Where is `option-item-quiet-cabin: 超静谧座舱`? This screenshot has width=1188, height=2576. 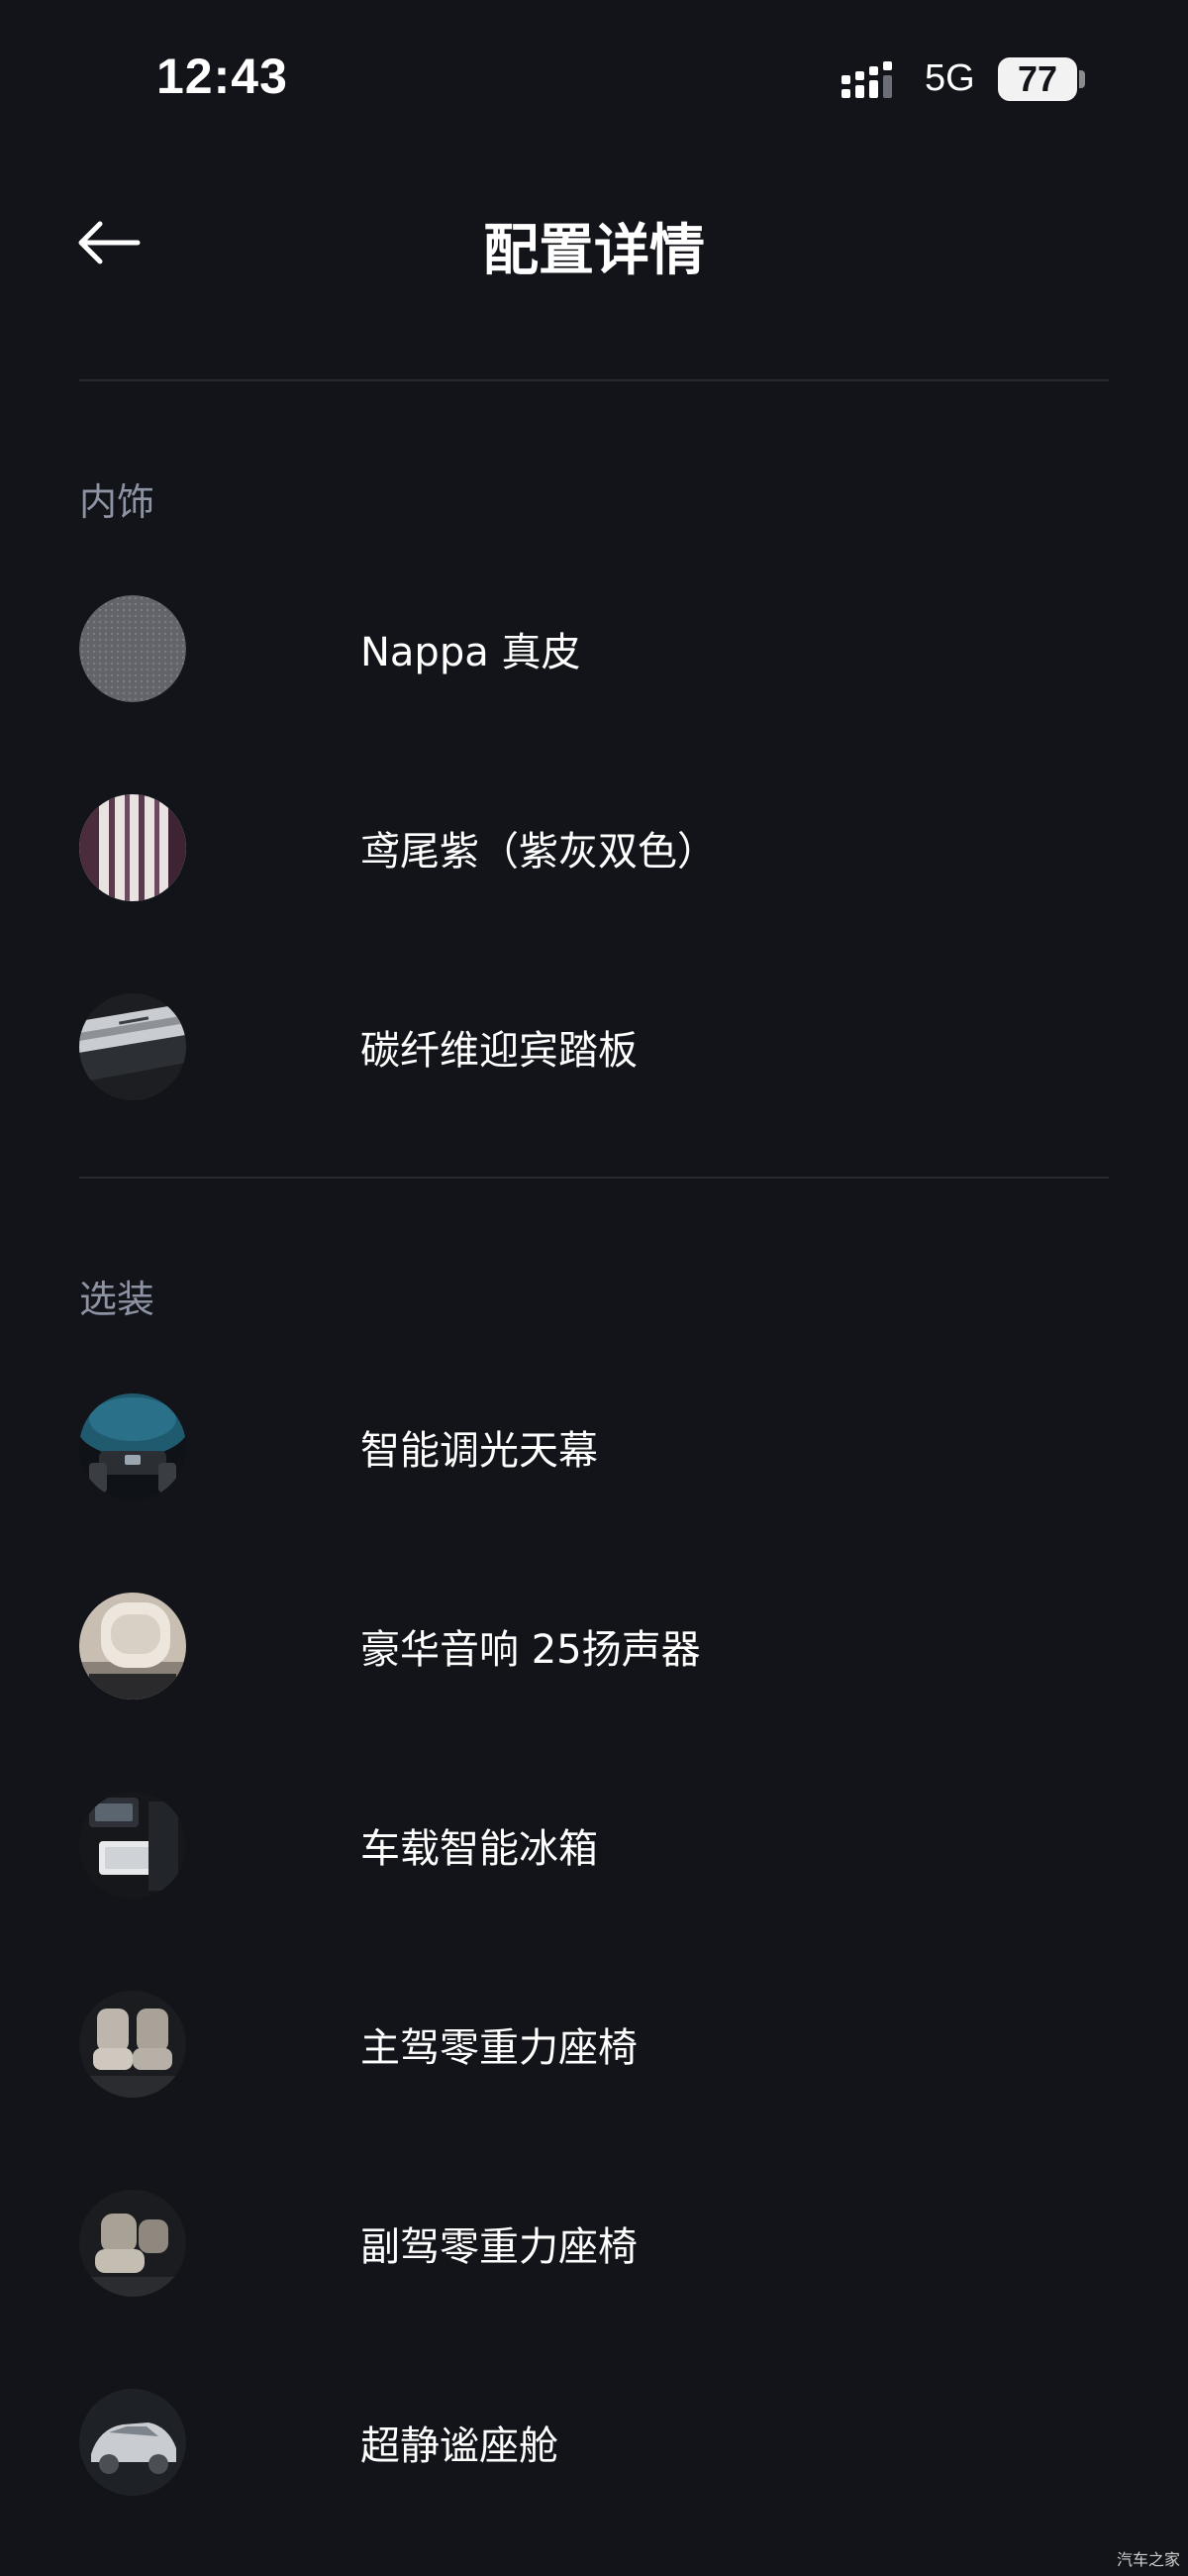
option-item-quiet-cabin: 超静谧座舱 is located at coordinates (594, 2442).